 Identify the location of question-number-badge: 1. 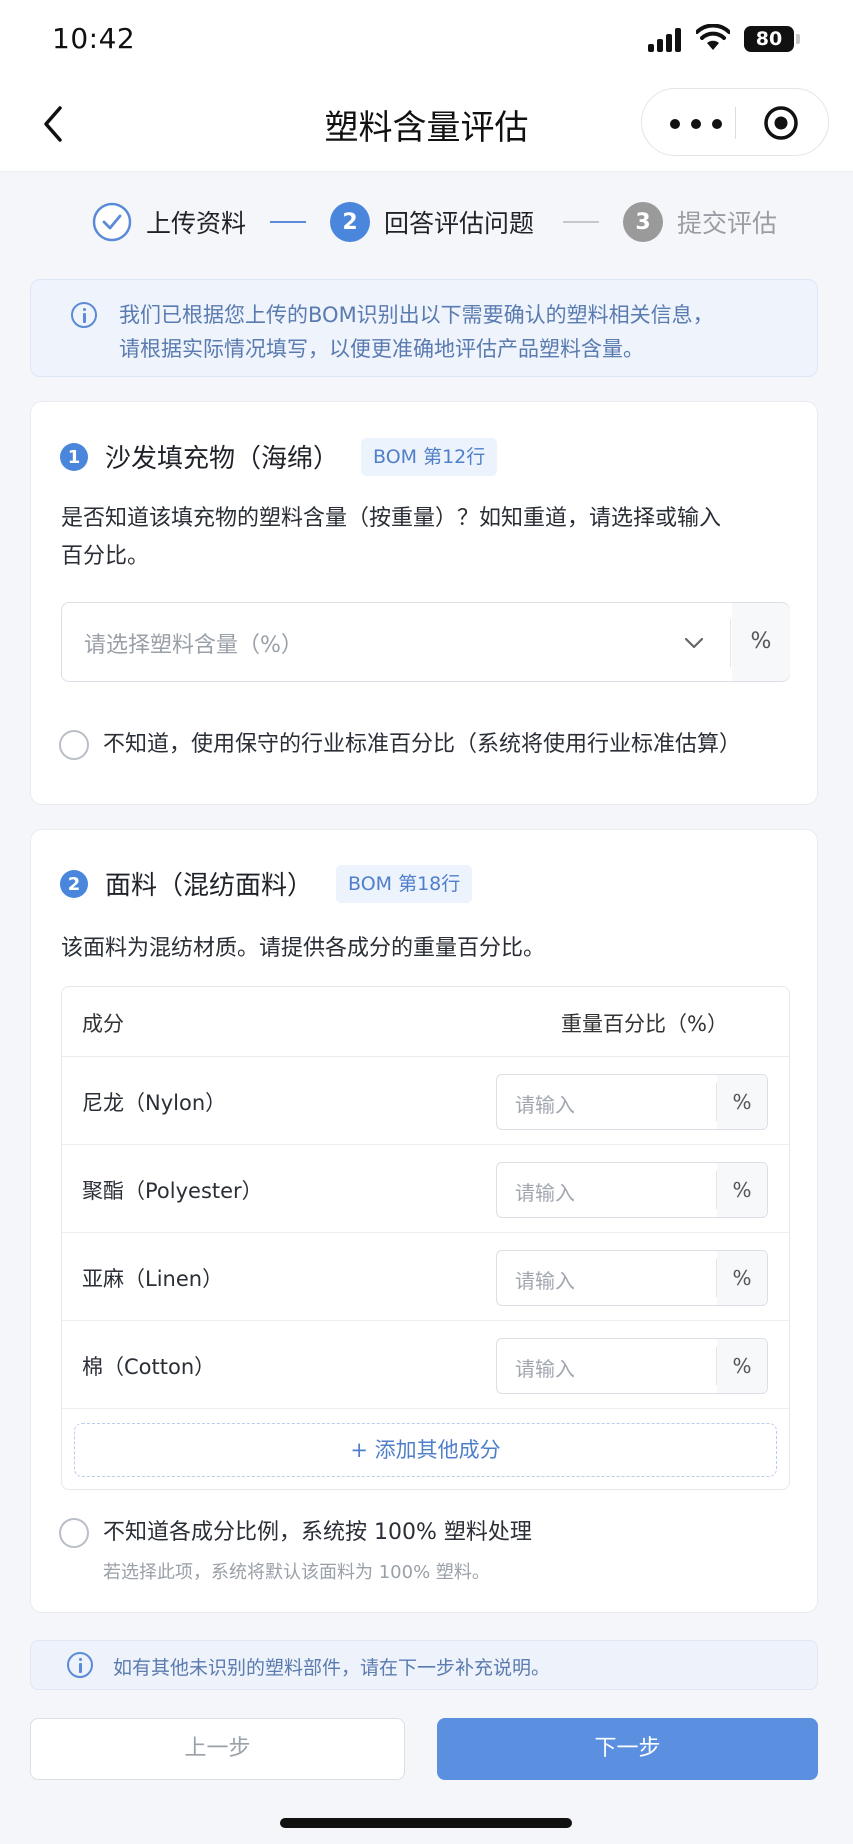
(74, 457).